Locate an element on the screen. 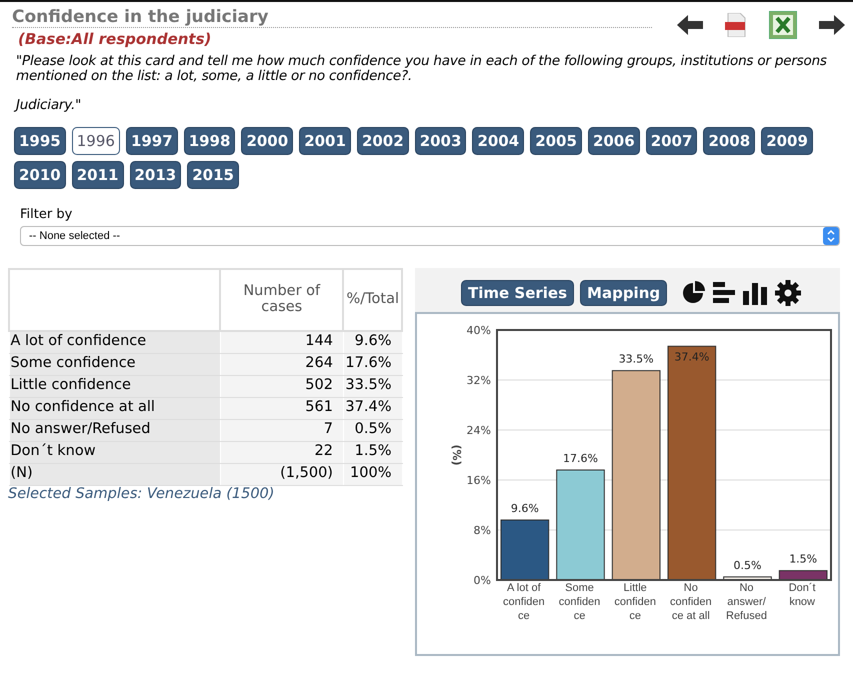 The image size is (853, 681). year-button: 2000 is located at coordinates (267, 140).